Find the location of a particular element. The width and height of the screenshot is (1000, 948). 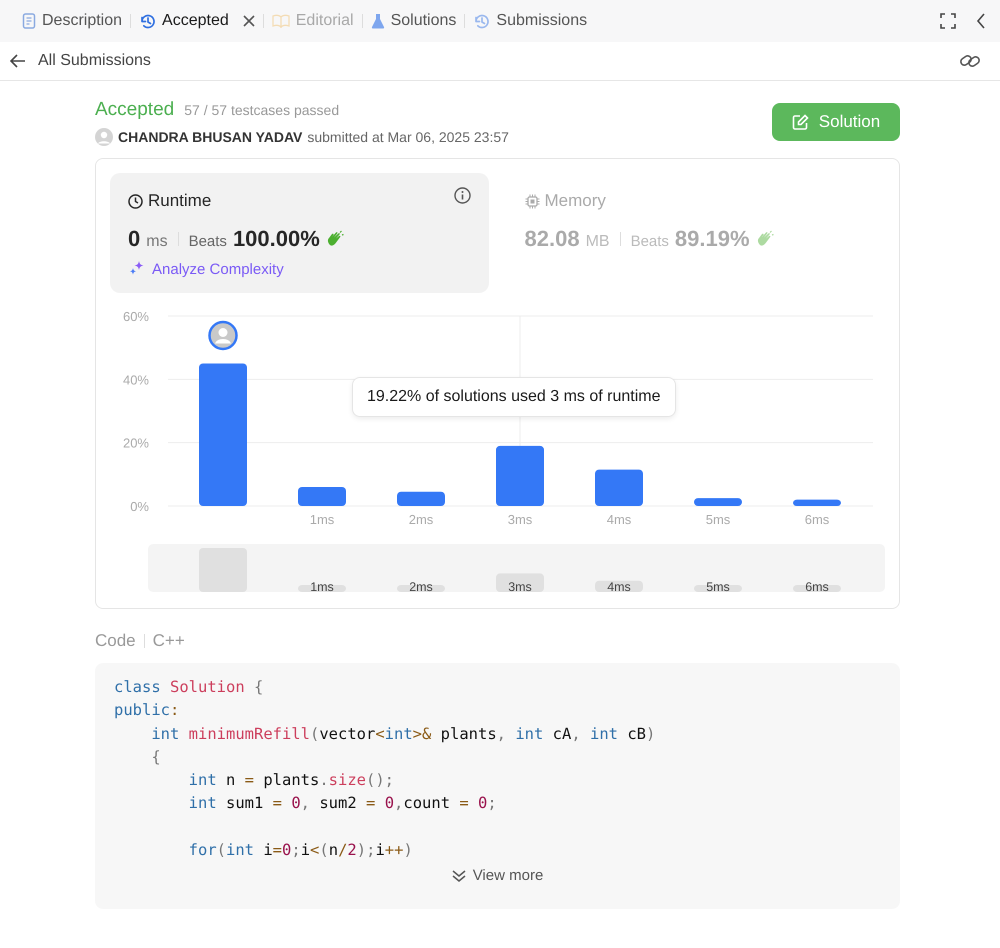

y-axis-label: 0% is located at coordinates (139, 506).